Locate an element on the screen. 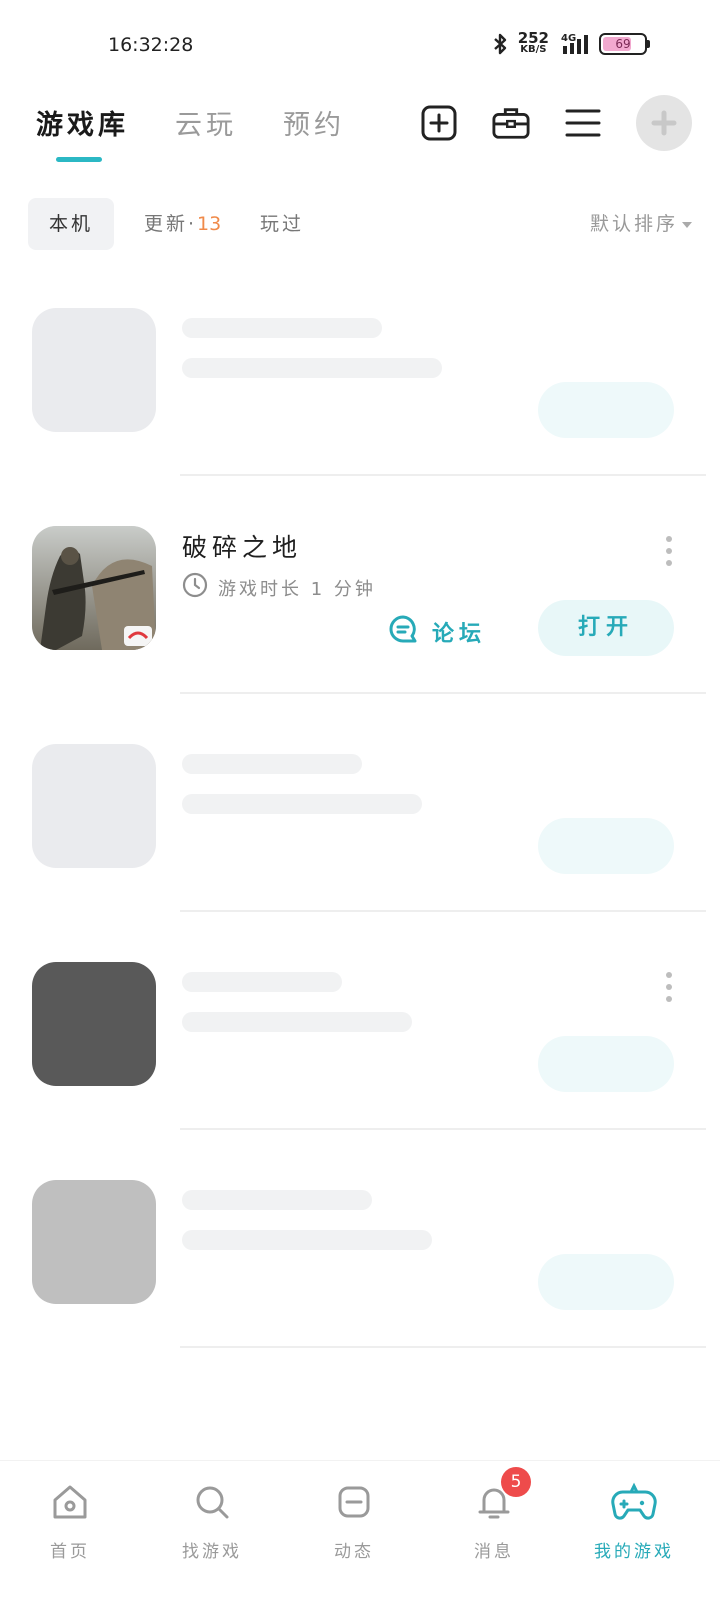 The image size is (720, 1600). forum-label: 论坛 is located at coordinates (459, 634).